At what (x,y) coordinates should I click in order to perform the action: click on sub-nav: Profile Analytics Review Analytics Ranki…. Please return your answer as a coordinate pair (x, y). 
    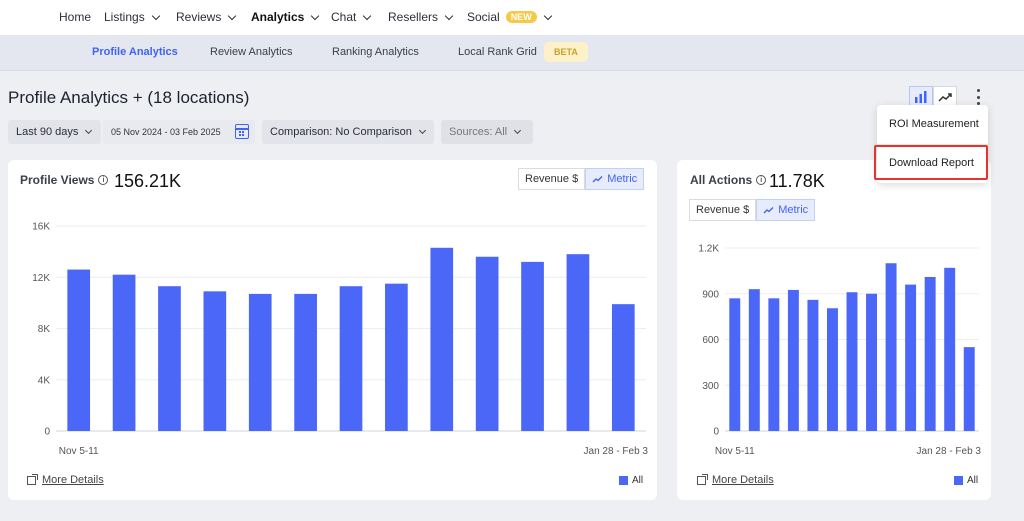
    Looking at the image, I should click on (512, 53).